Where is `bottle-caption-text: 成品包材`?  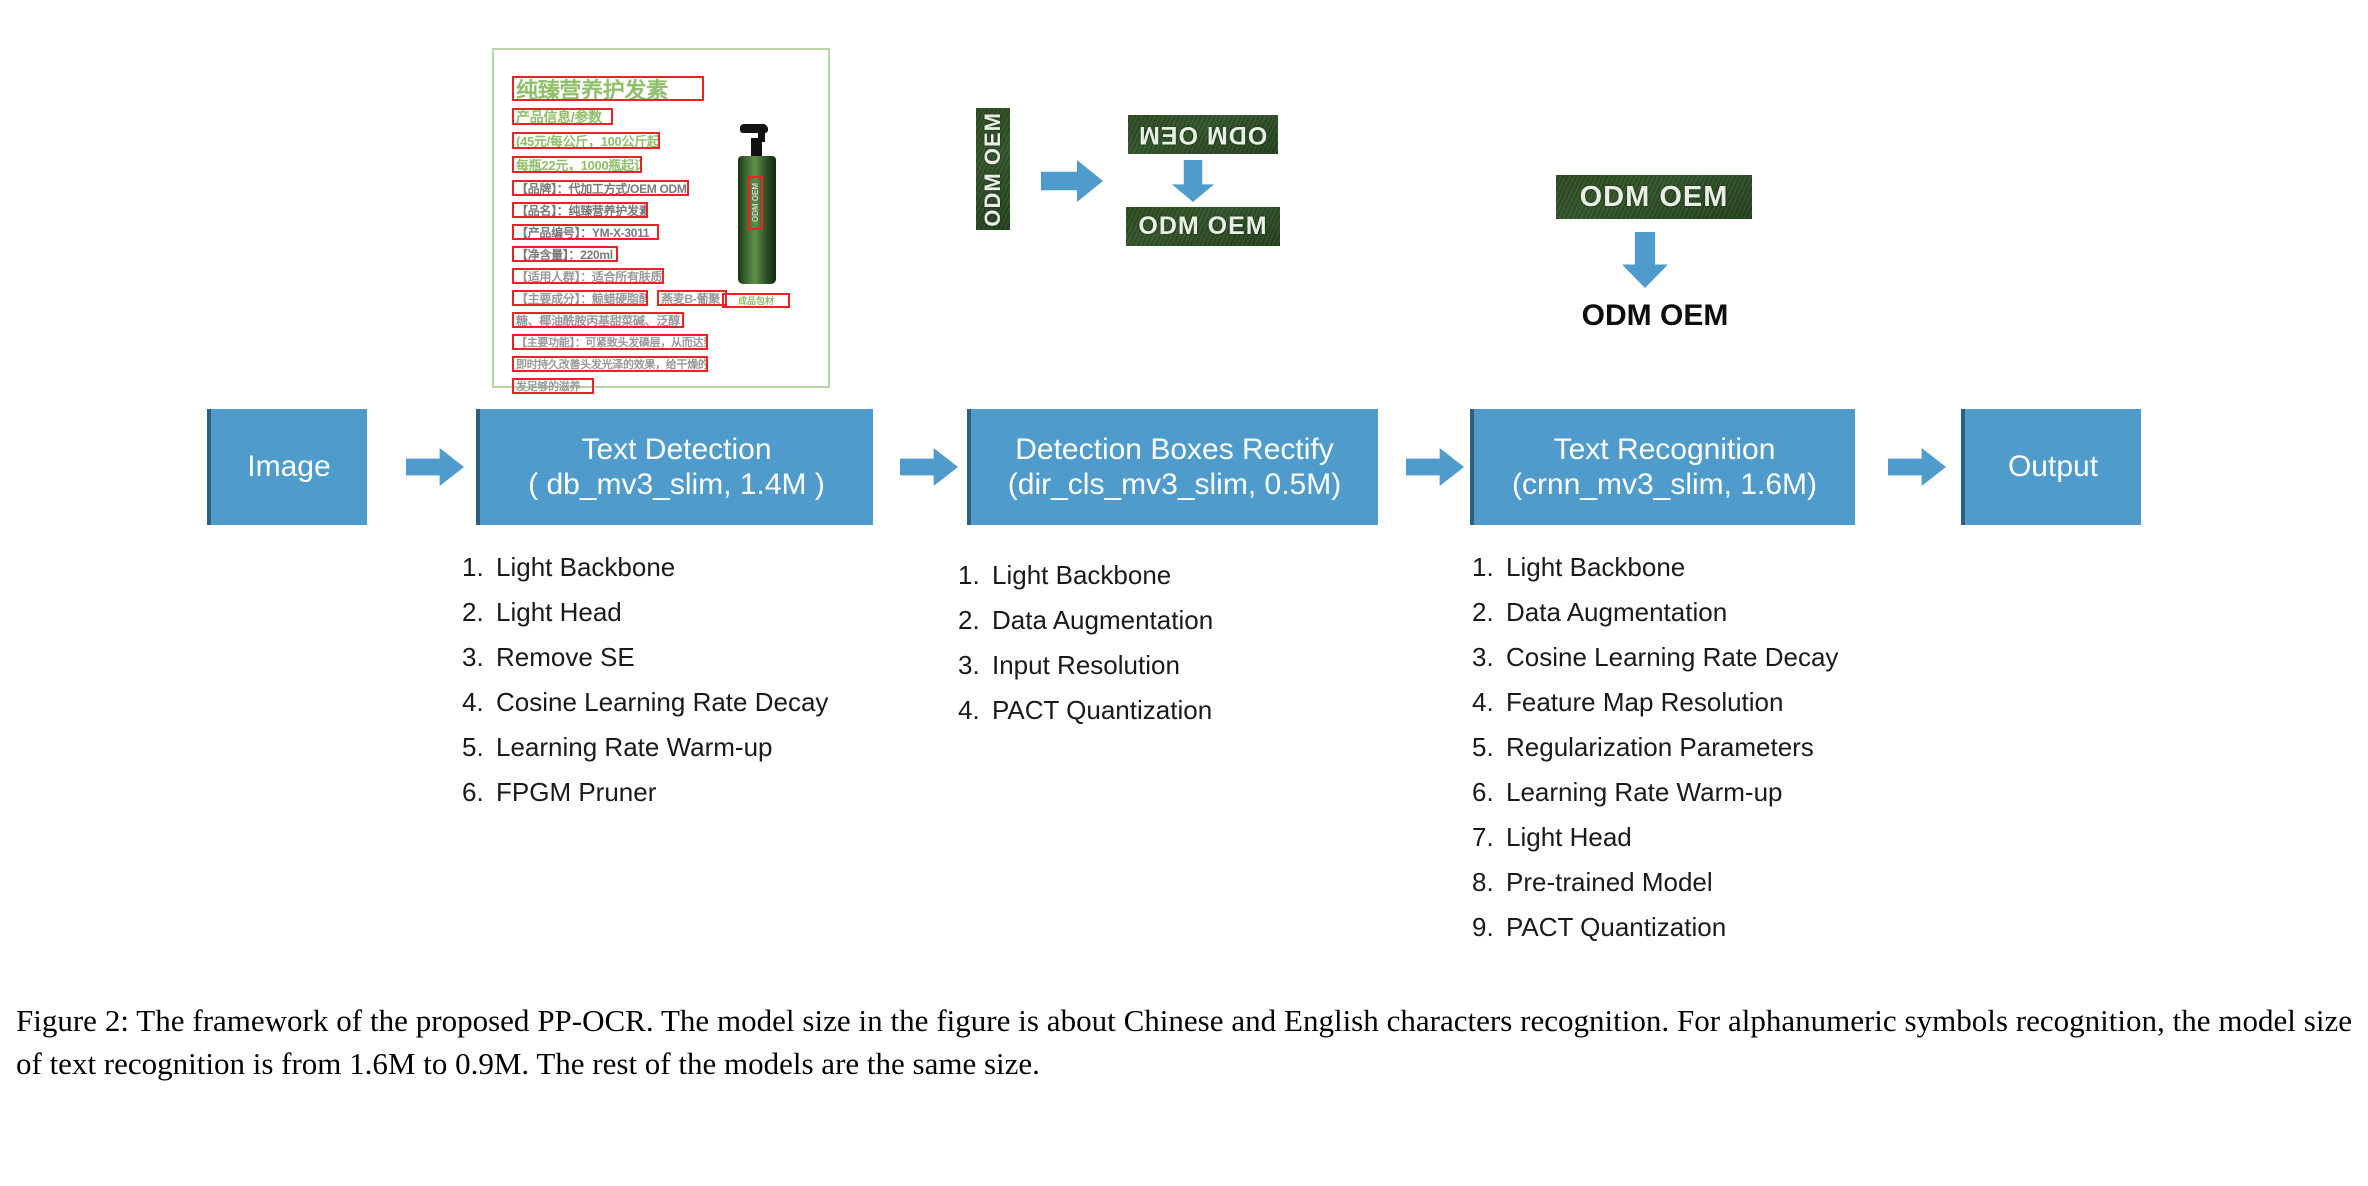
bottle-caption-text: 成品包材 is located at coordinates (755, 301).